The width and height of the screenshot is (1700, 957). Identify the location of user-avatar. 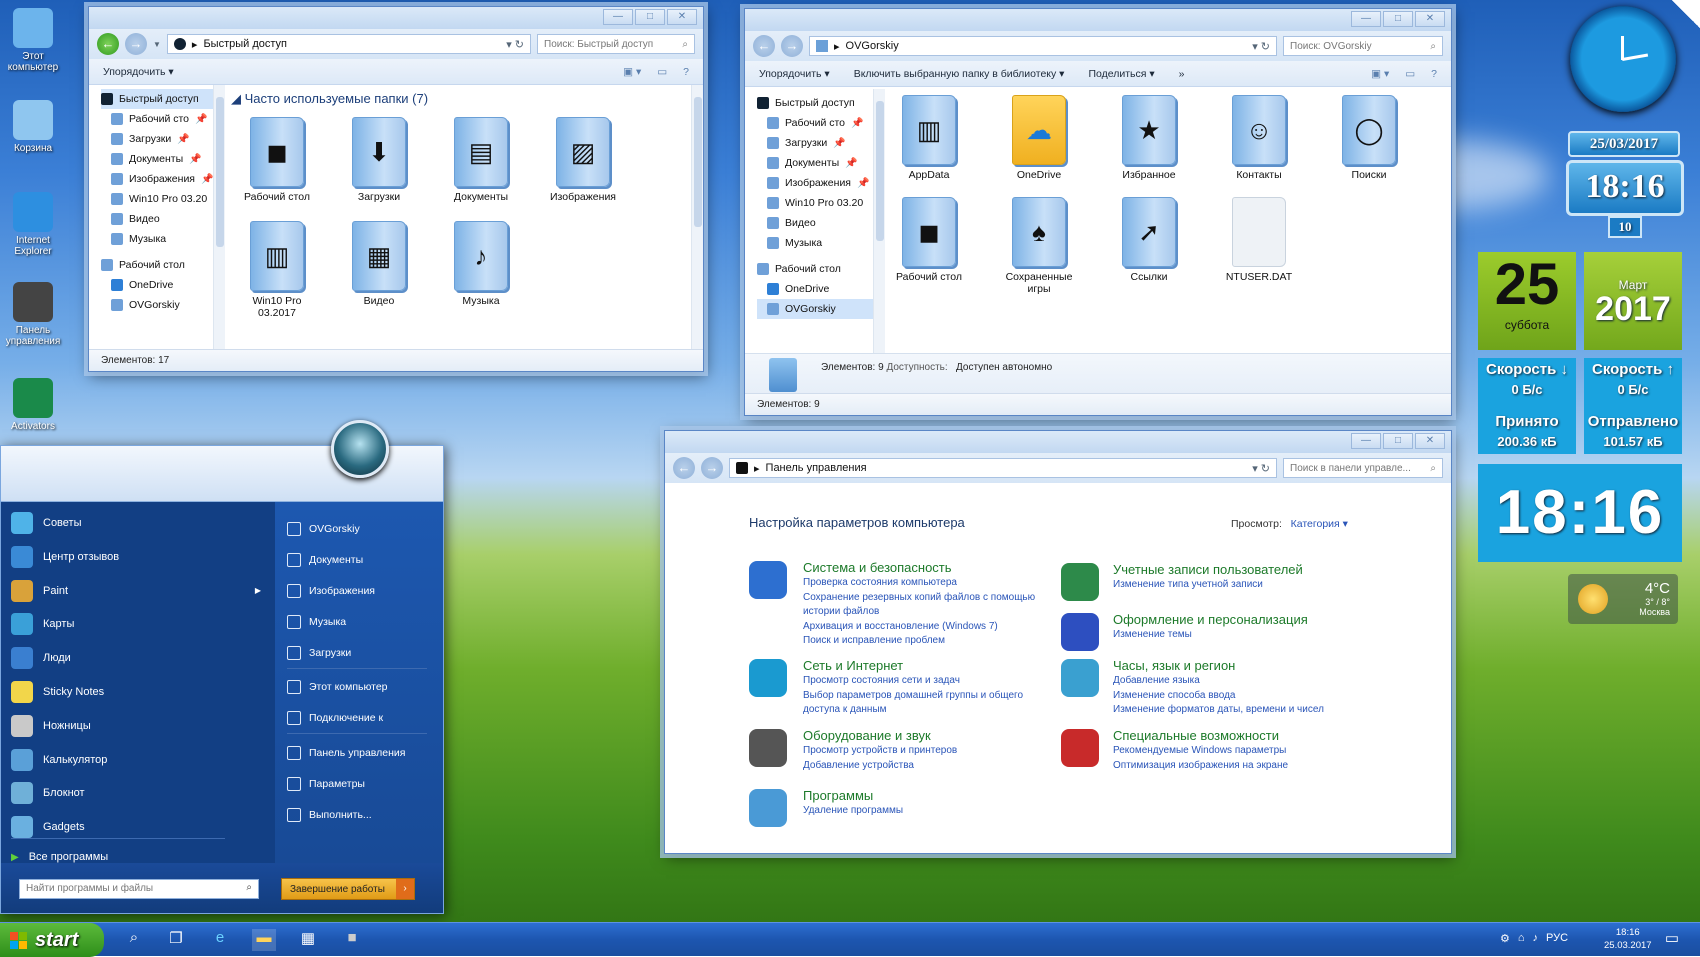
(360, 449).